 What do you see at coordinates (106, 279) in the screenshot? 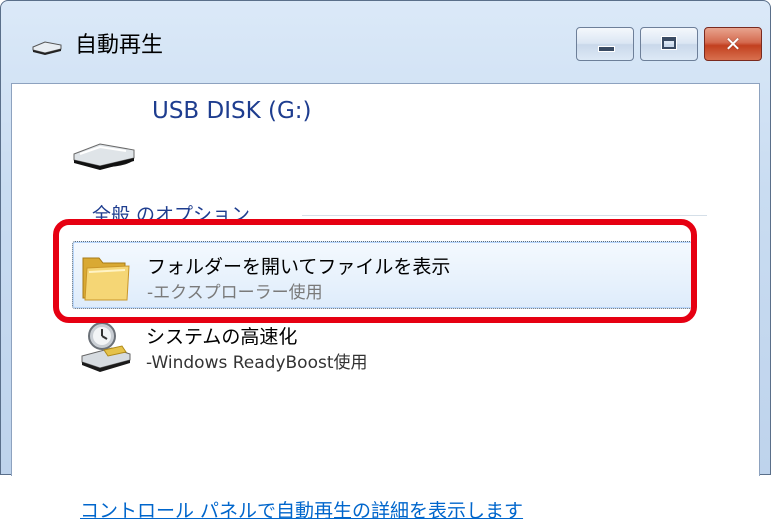
I see `folder-icon` at bounding box center [106, 279].